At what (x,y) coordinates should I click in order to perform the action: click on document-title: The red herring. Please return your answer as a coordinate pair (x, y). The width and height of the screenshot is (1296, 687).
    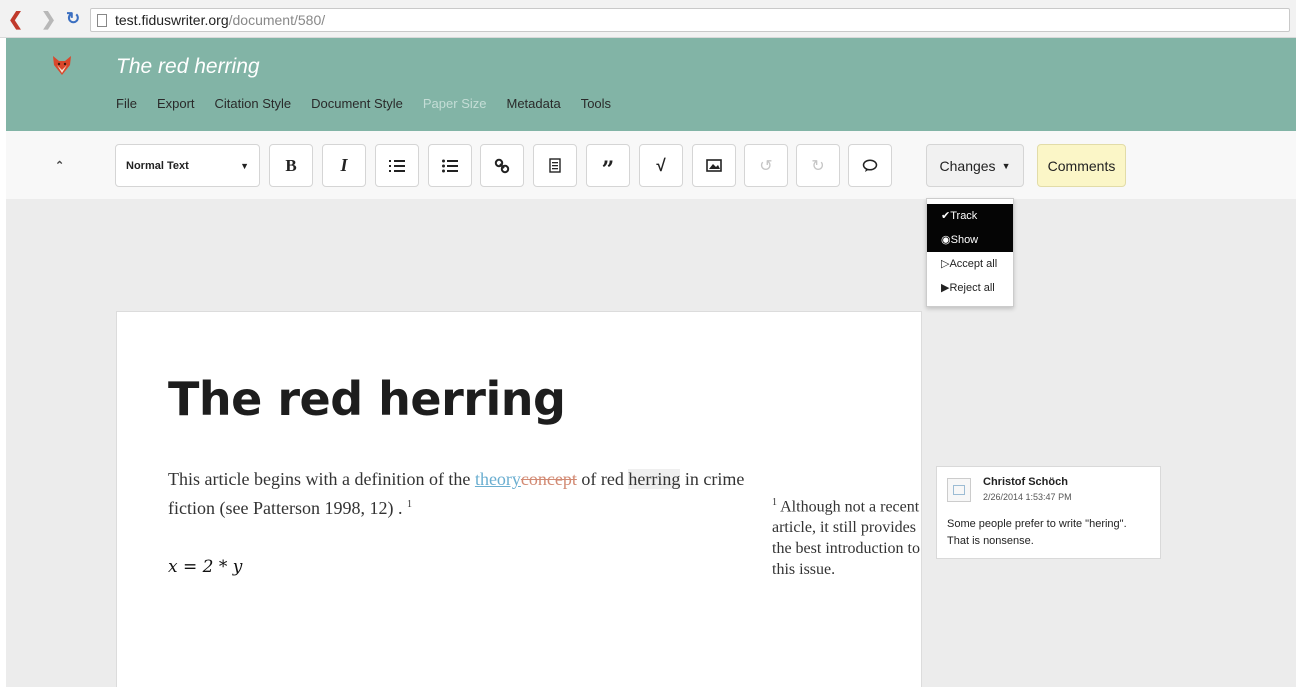
    Looking at the image, I should click on (367, 399).